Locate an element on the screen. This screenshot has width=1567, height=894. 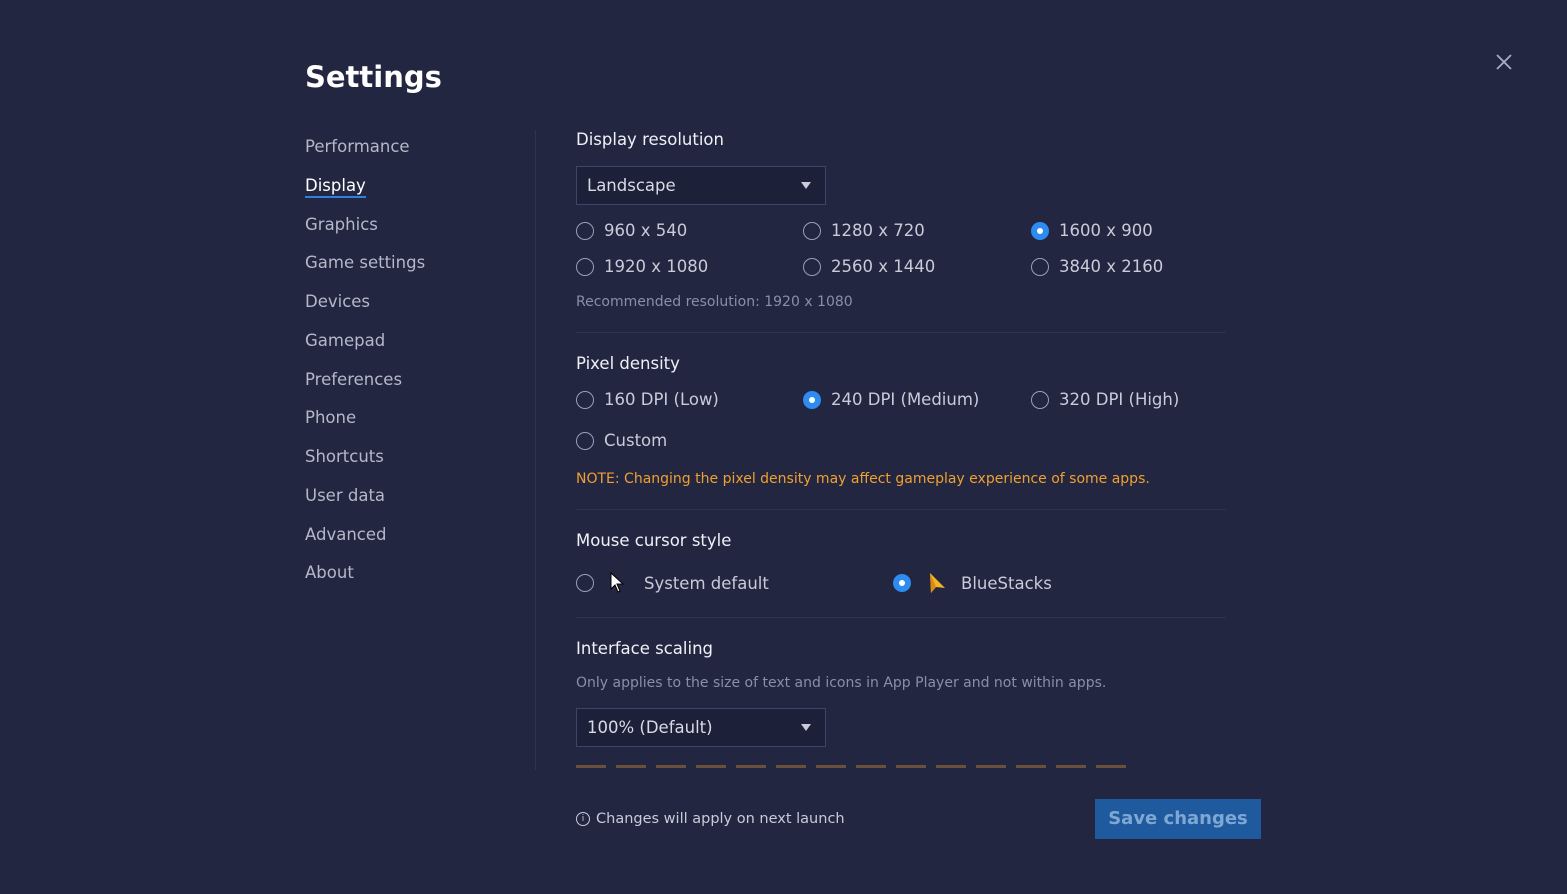
radio-label: 1600 x 900 is located at coordinates (1106, 230).